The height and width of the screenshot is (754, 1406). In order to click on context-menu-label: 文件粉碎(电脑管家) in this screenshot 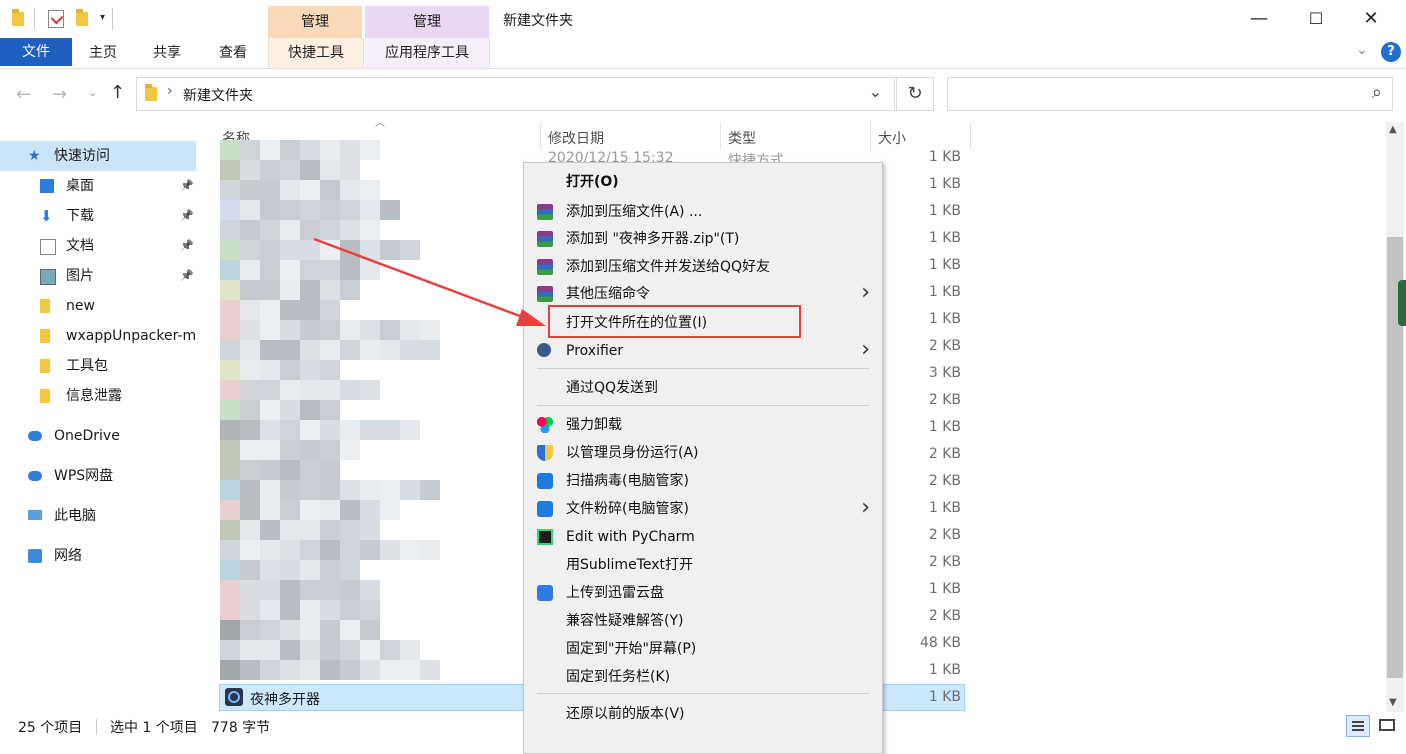, I will do `click(627, 509)`.